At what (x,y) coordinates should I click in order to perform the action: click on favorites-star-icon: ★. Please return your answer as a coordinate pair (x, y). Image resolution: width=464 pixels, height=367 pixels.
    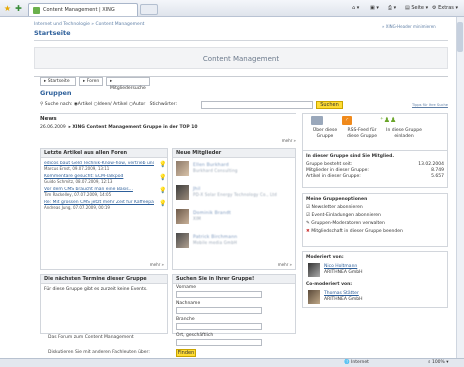
    Looking at the image, I should click on (7, 8).